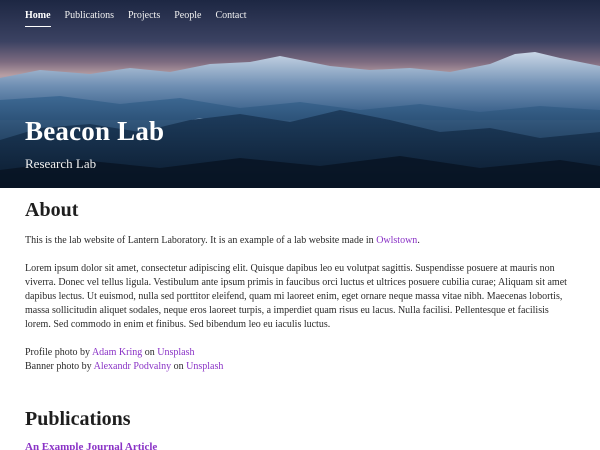 The image size is (600, 450). What do you see at coordinates (418, 240) in the screenshot?
I see `about-intro-end: .` at bounding box center [418, 240].